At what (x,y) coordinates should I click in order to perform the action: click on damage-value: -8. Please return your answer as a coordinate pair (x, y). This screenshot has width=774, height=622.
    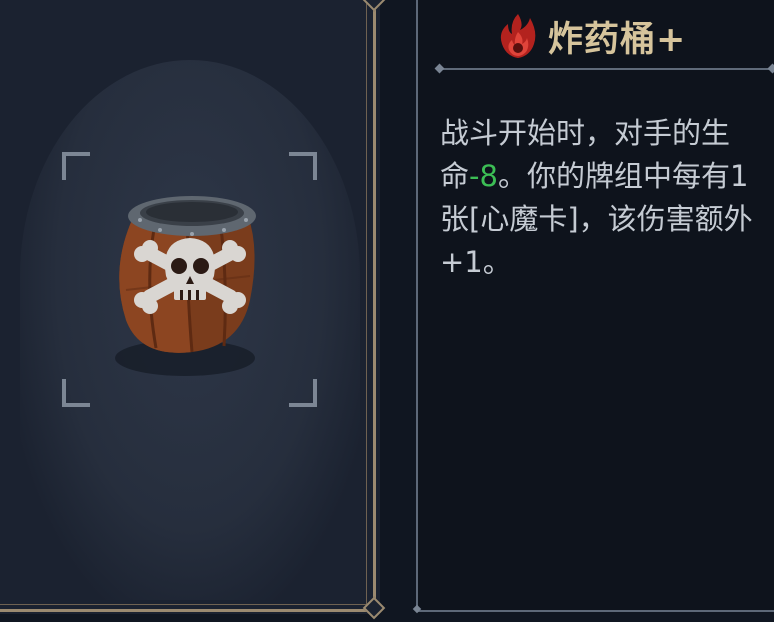
    Looking at the image, I should click on (483, 176).